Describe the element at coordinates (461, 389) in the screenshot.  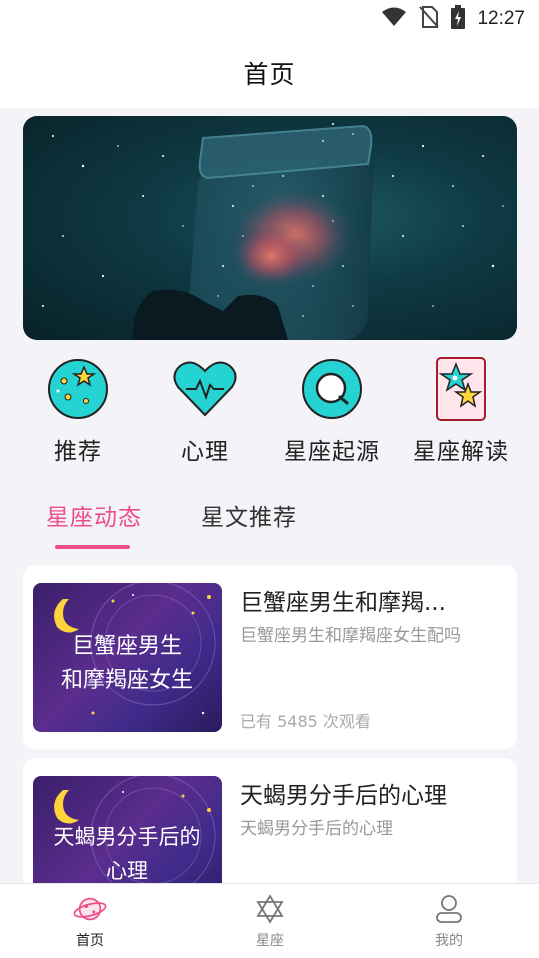
I see `star-card-icon` at that location.